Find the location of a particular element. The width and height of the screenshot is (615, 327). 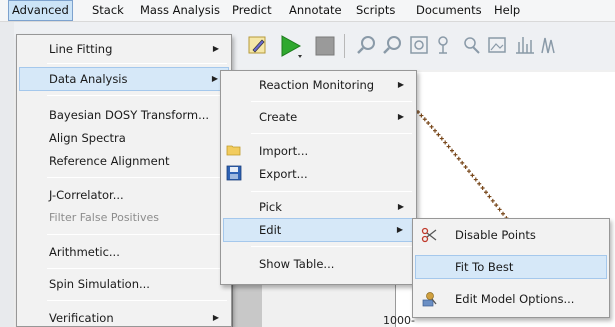

folder-icon is located at coordinates (233, 150).